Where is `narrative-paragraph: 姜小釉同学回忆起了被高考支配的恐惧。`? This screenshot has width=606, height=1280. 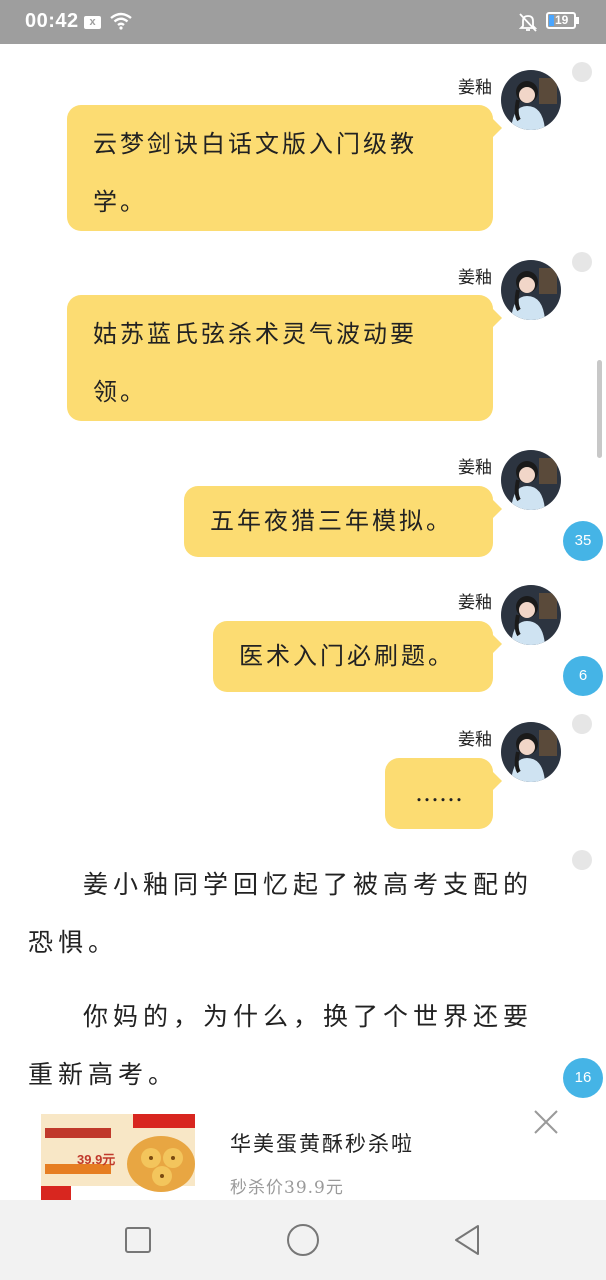 narrative-paragraph: 姜小釉同学回忆起了被高考支配的恐惧。 is located at coordinates (281, 913).